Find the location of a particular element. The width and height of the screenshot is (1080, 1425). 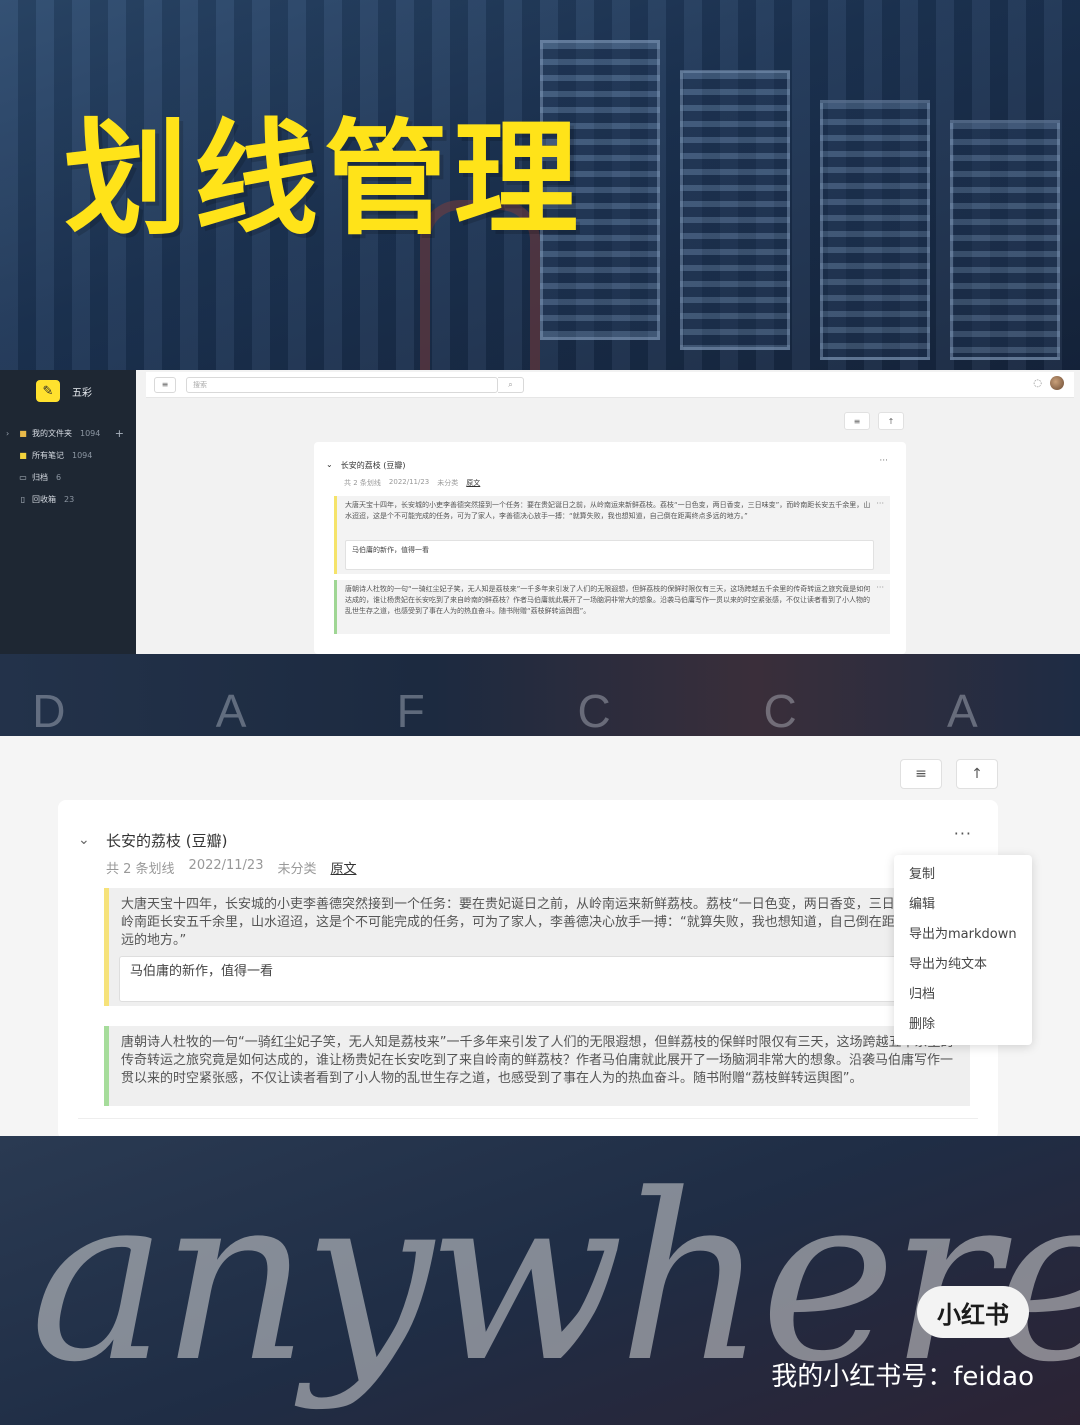

account-caption: 我的小红书号：feidao is located at coordinates (902, 1377).